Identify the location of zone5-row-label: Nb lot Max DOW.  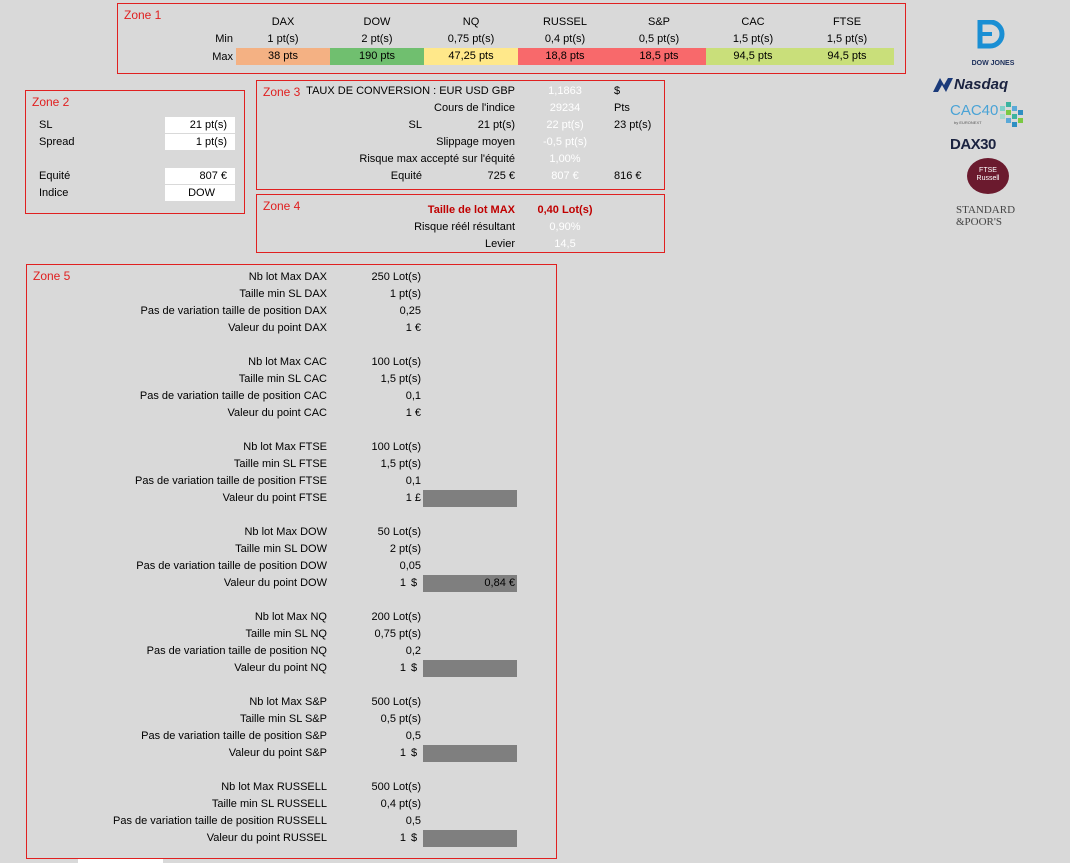
(285, 532).